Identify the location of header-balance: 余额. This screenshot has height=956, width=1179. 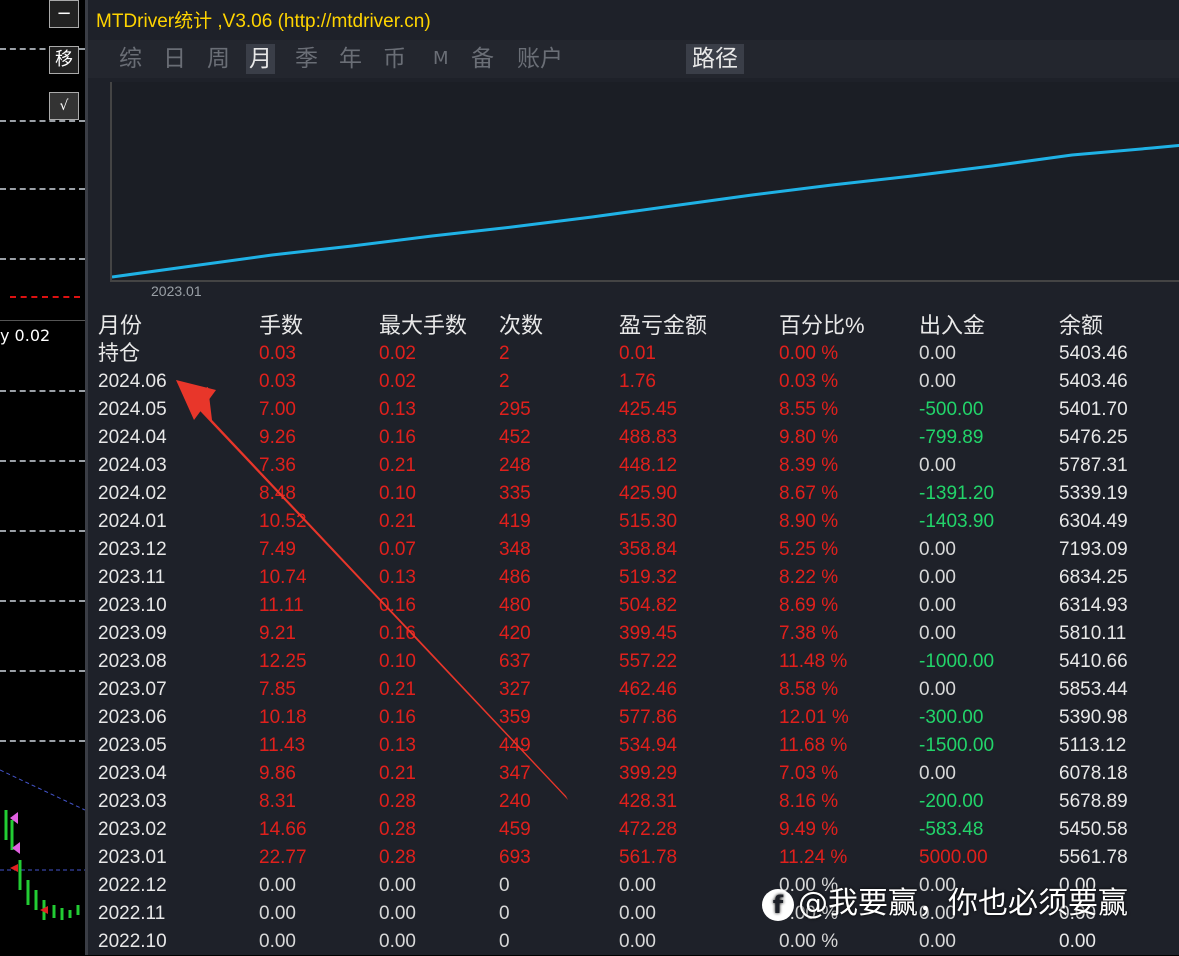
(1081, 325).